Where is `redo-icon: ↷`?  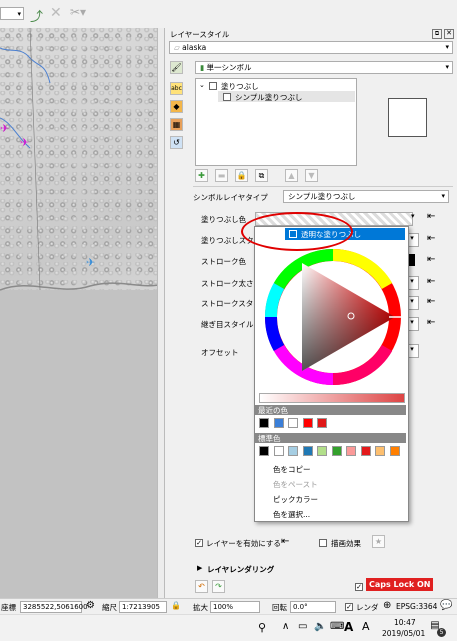
redo-icon: ↷ is located at coordinates (218, 586).